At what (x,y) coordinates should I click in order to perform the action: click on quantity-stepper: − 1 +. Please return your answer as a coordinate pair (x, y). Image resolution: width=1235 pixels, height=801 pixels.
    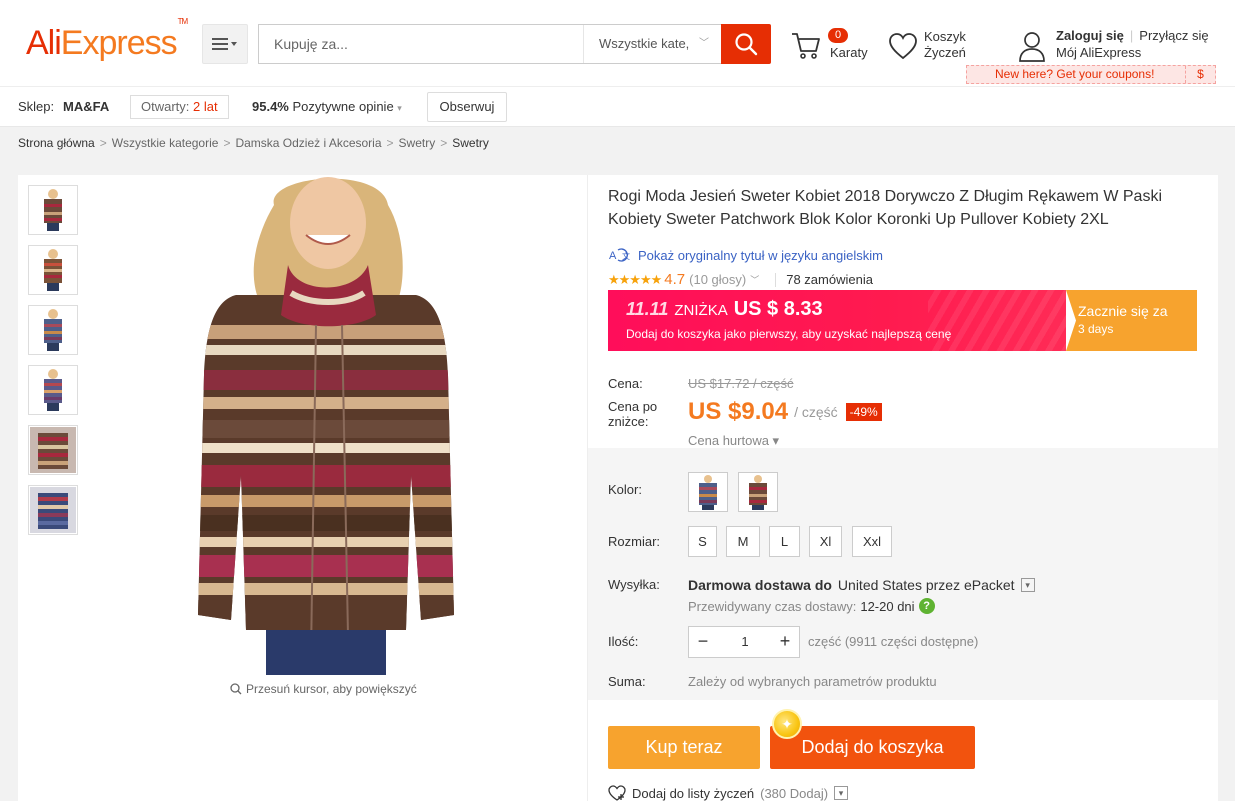
    Looking at the image, I should click on (744, 642).